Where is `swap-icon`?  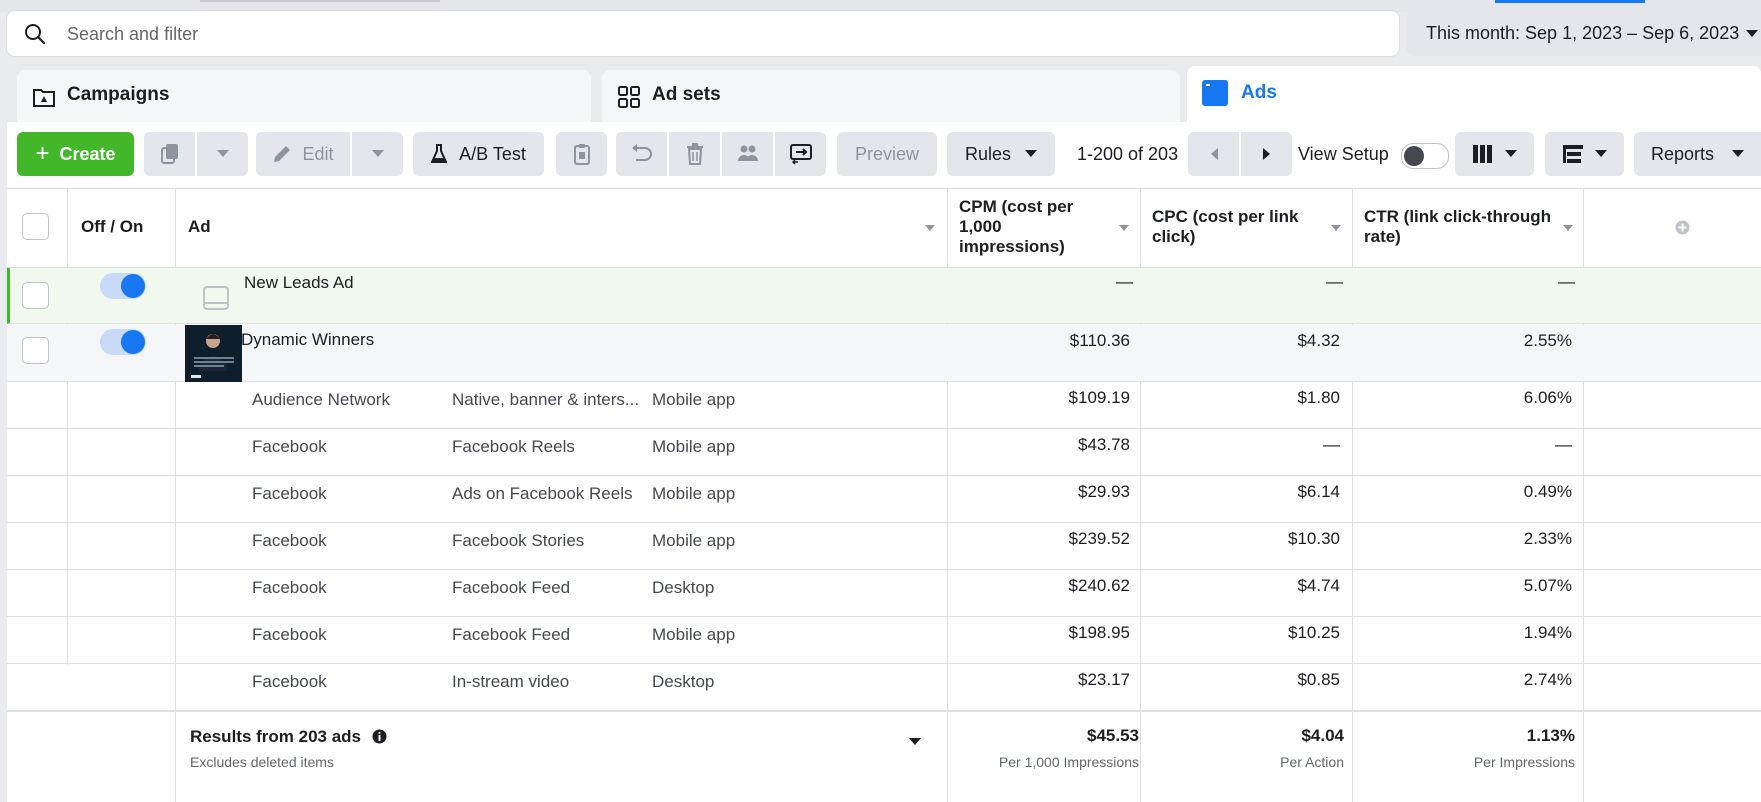
swap-icon is located at coordinates (801, 154).